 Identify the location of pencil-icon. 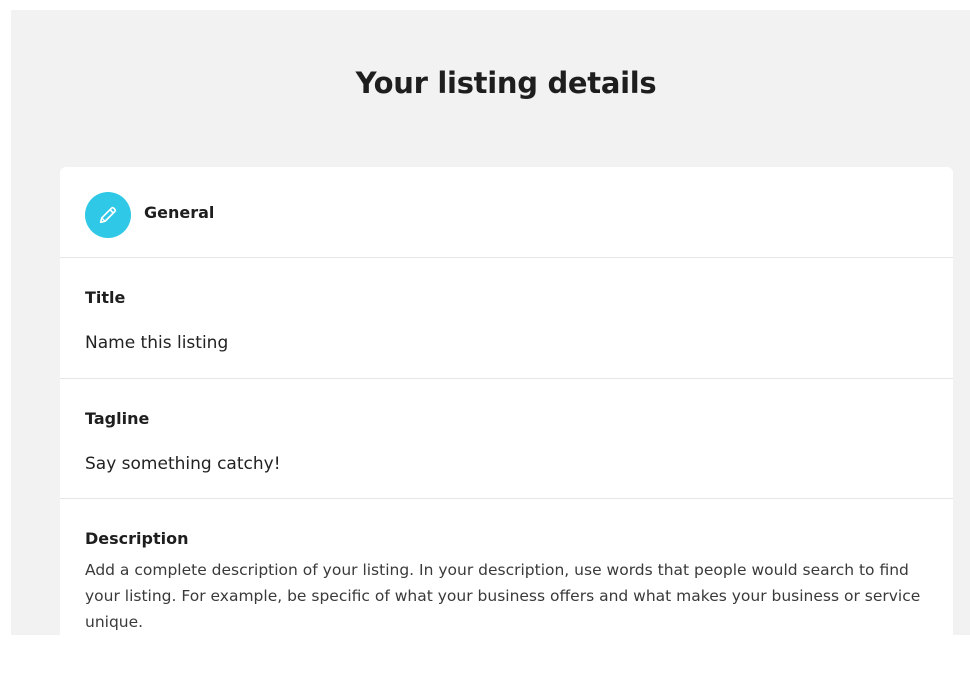
(108, 215).